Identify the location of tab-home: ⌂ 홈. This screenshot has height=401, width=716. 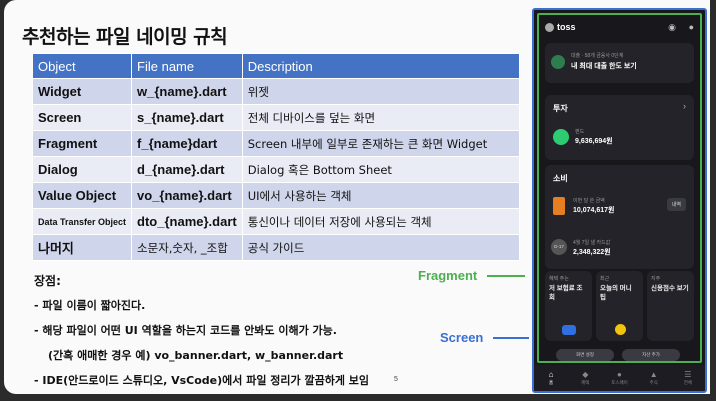
(551, 378).